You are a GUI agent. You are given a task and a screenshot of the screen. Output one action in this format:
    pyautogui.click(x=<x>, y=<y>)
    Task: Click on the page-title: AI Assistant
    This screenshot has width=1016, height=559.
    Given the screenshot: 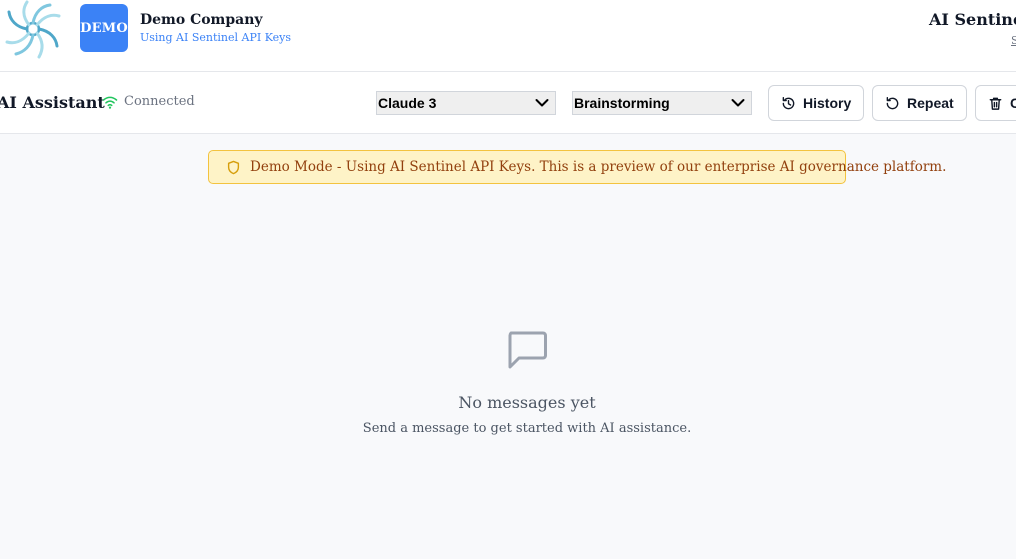 What is the action you would take?
    pyautogui.click(x=52, y=102)
    